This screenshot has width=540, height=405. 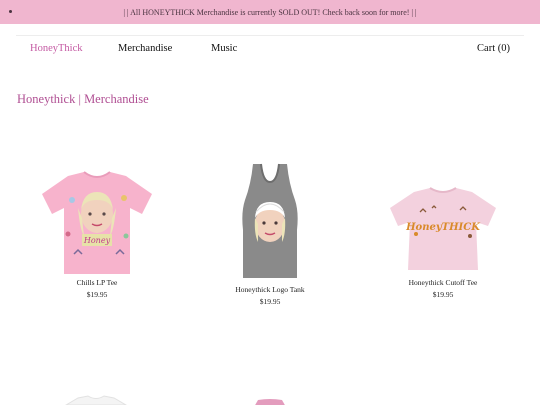 I want to click on product-card-partial-white, so click(x=96, y=398).